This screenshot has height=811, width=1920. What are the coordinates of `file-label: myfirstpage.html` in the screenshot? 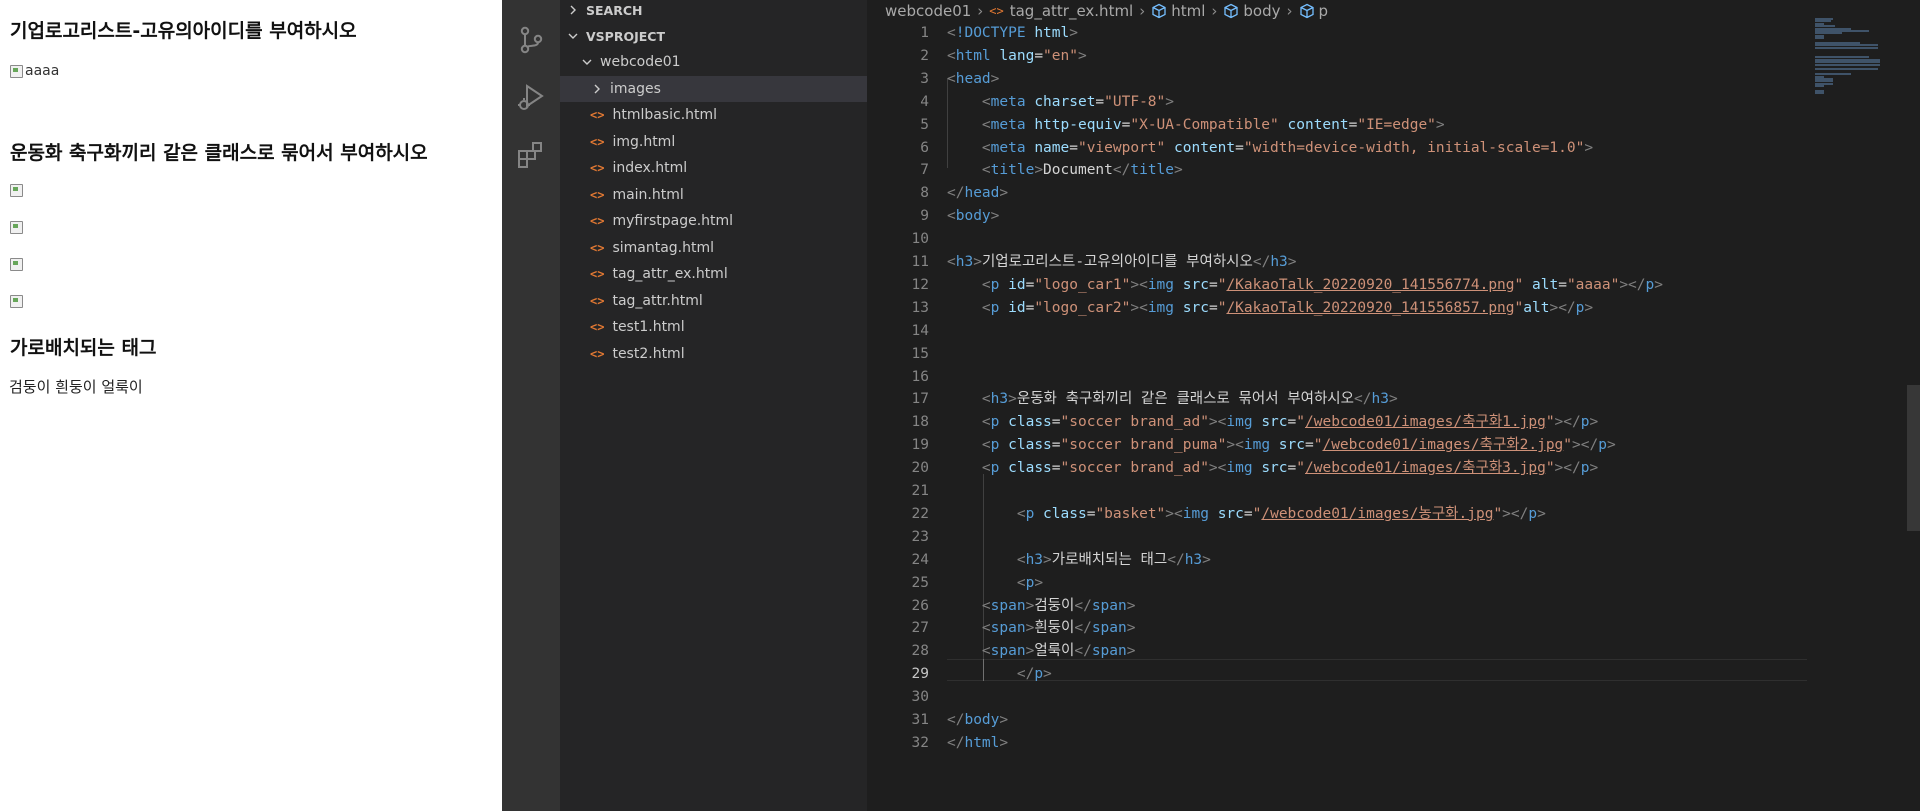 It's located at (673, 221).